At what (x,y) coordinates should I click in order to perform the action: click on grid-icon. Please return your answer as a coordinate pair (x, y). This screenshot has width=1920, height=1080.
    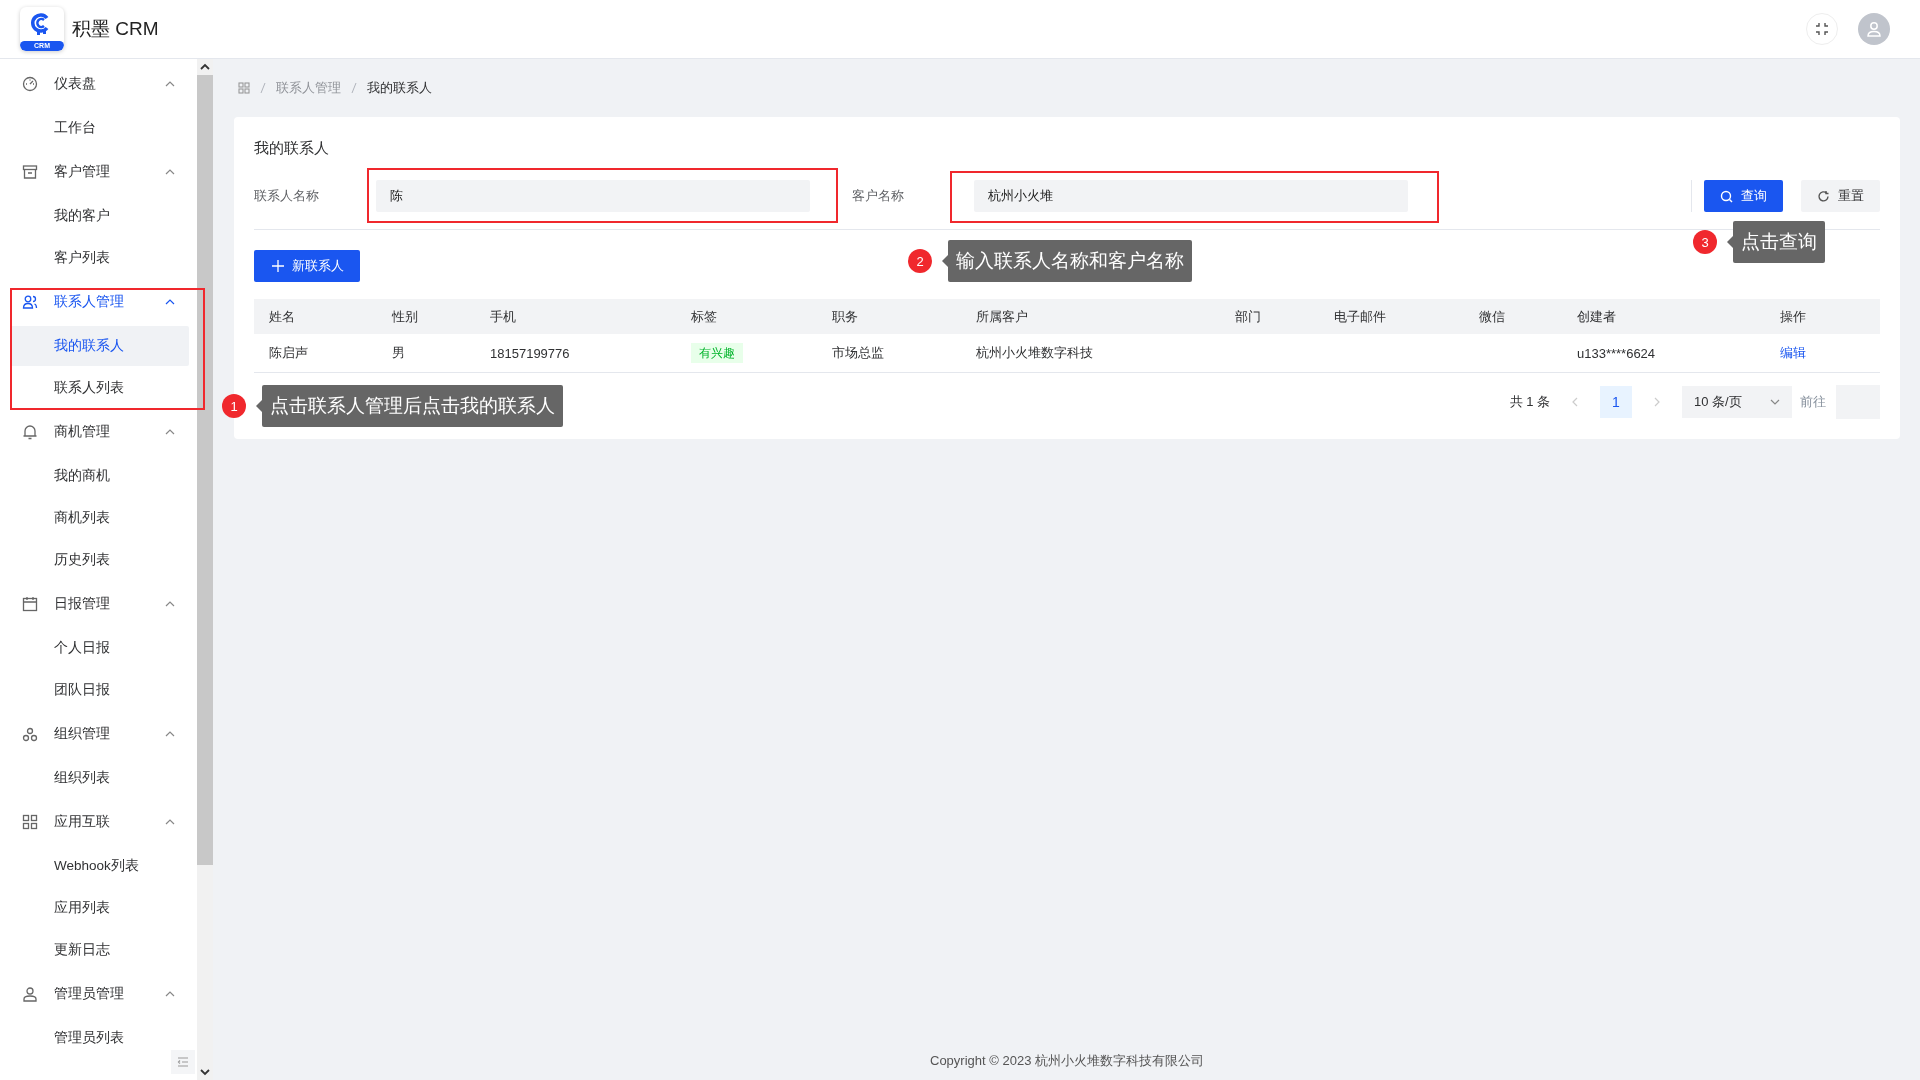
    Looking at the image, I should click on (30, 822).